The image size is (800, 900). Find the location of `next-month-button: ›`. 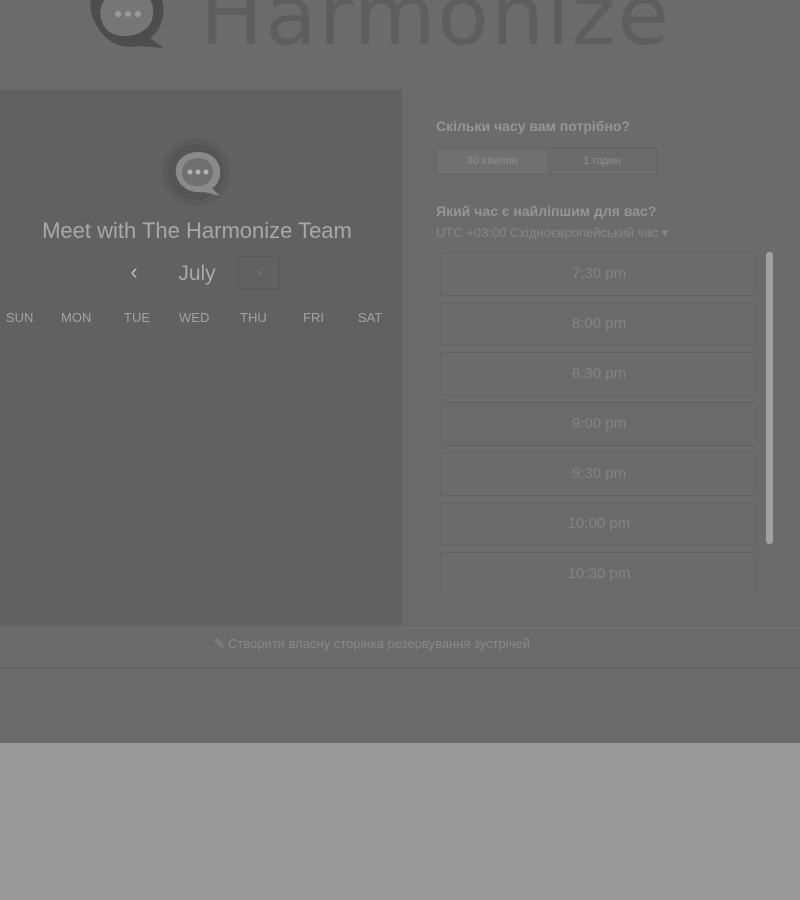

next-month-button: › is located at coordinates (259, 273).